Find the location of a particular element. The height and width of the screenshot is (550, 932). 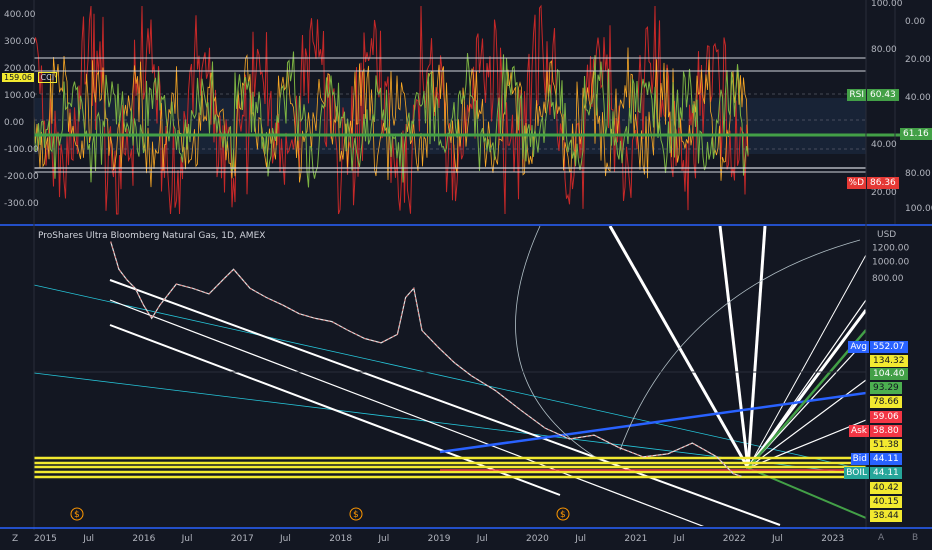

price-tag: Ask 58.80 is located at coordinates (875, 431).